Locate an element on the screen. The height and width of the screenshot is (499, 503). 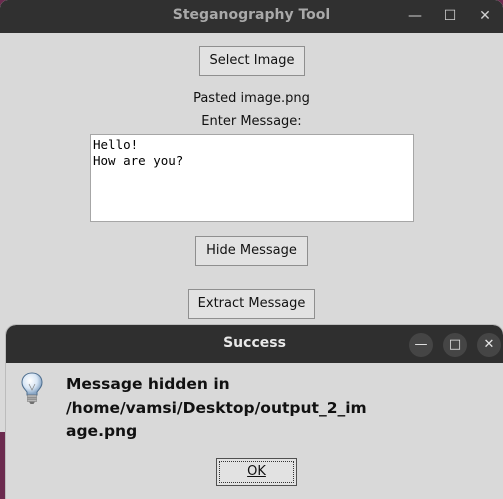
ok-button: OK is located at coordinates (256, 472).